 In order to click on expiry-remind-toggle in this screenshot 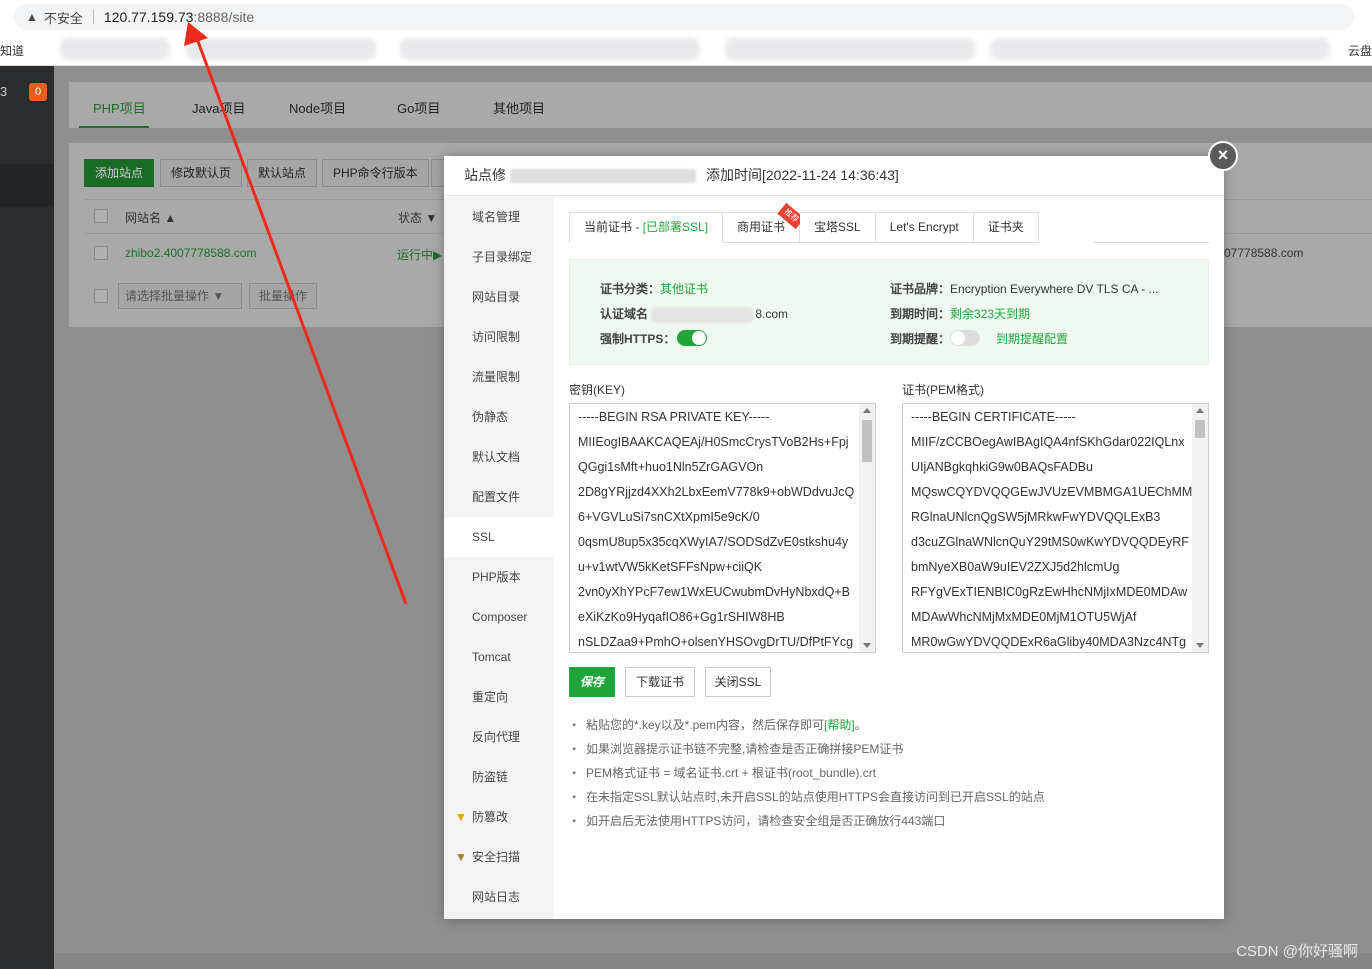, I will do `click(965, 338)`.